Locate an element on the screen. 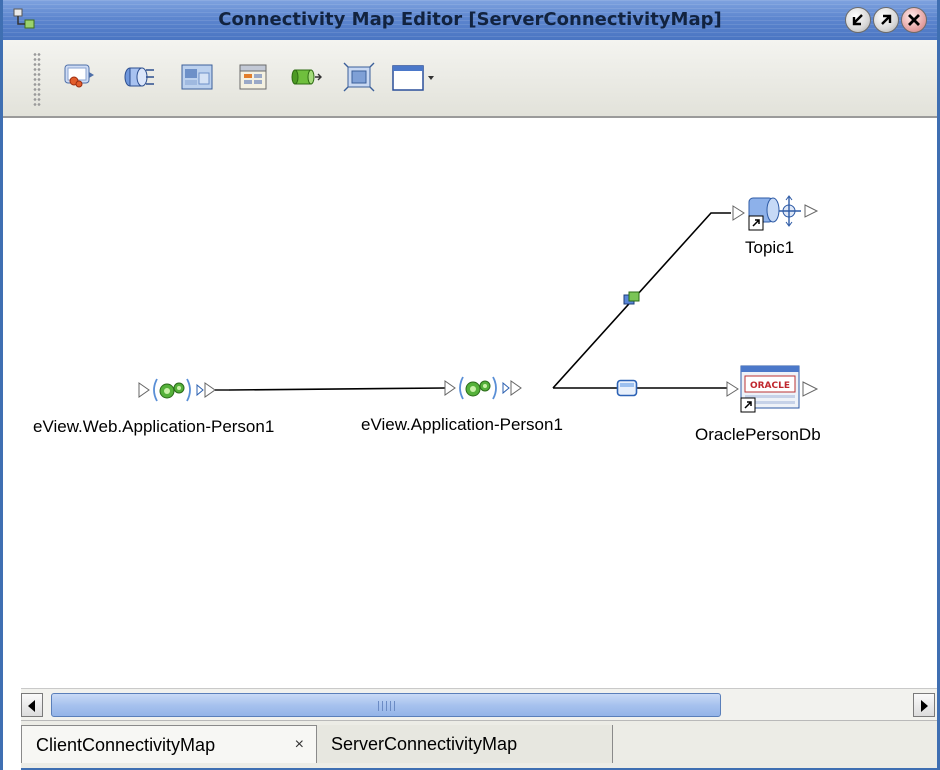  database-connection-icon is located at coordinates (627, 390).